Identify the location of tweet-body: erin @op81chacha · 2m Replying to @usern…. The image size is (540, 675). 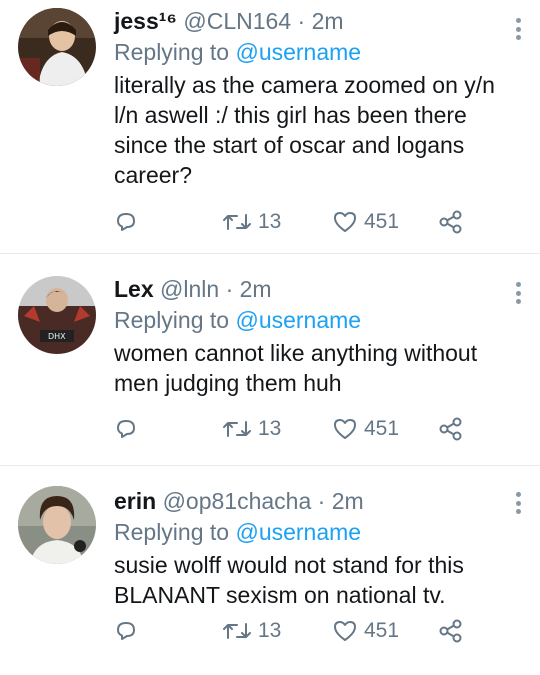
(309, 548).